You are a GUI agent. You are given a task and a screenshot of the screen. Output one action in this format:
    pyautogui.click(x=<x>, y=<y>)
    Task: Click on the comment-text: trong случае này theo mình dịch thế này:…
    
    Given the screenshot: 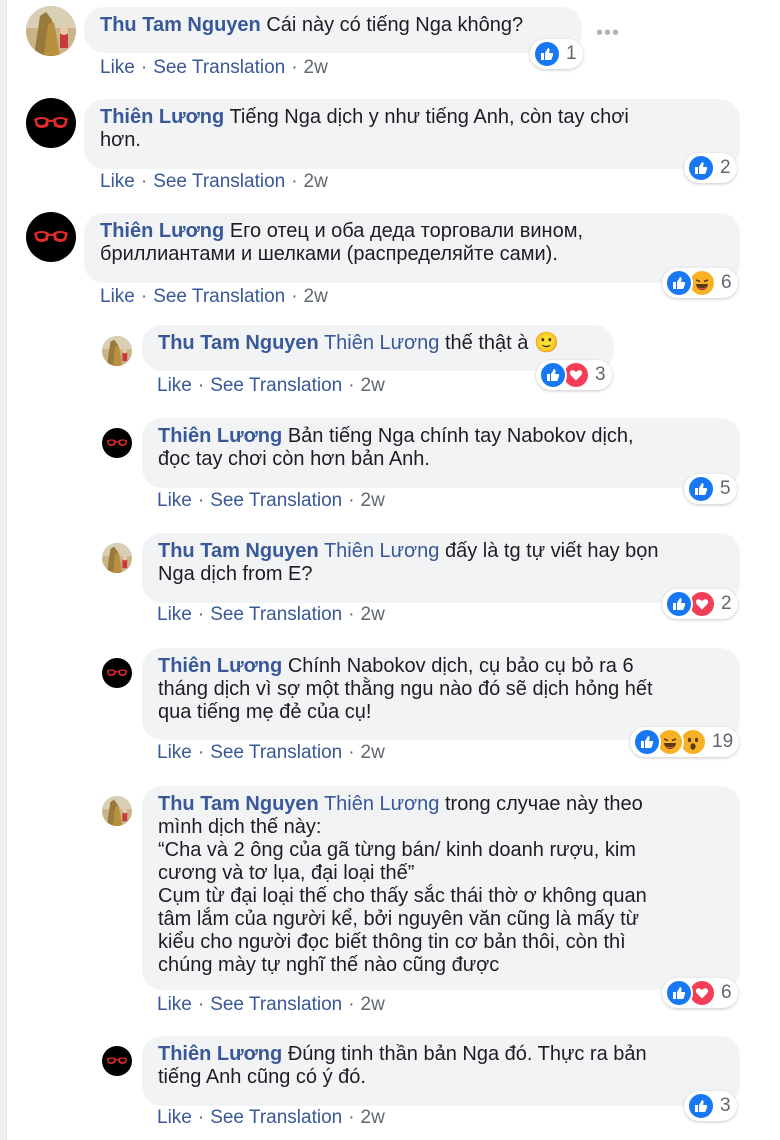 What is the action you would take?
    pyautogui.click(x=402, y=884)
    